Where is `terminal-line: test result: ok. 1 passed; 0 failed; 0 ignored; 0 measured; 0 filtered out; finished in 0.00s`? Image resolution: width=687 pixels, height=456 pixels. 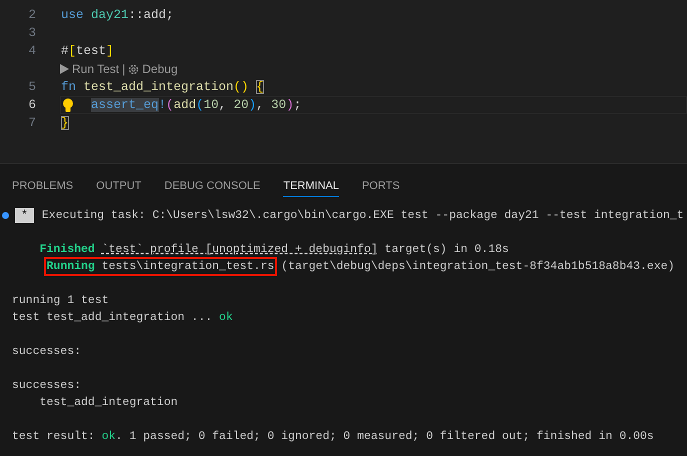
terminal-line: test result: ok. 1 passed; 0 failed; 0 ignored; 0 measured; 0 filtered out; finished in 0.00s is located at coordinates (333, 436).